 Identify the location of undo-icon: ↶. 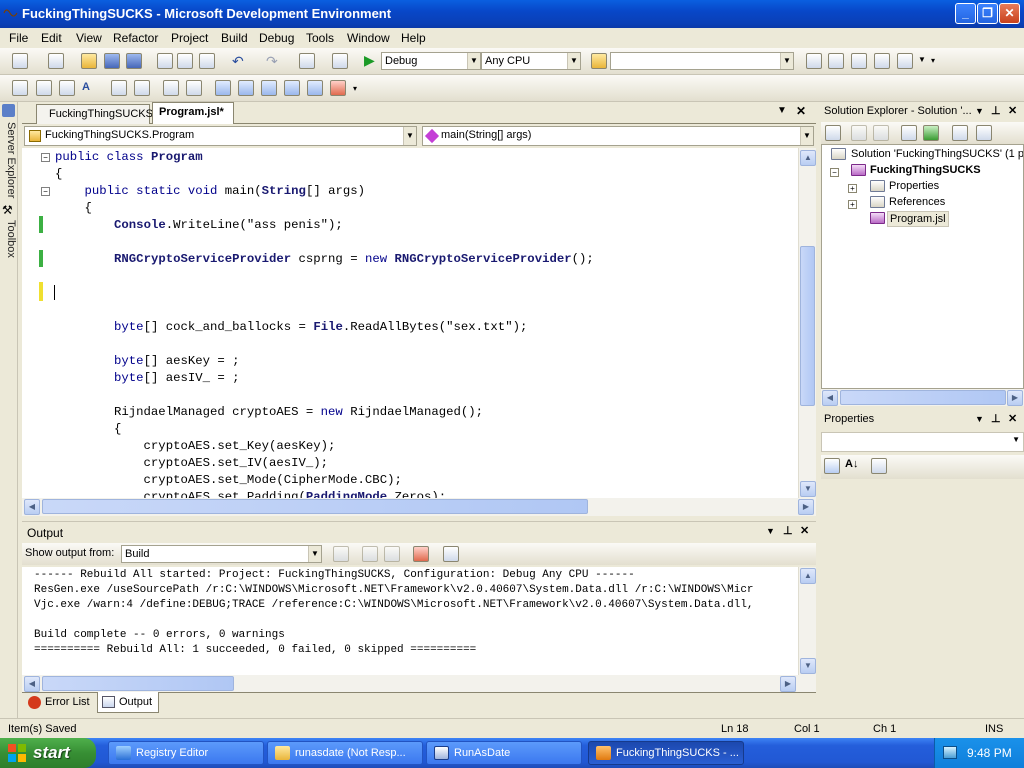
(238, 61).